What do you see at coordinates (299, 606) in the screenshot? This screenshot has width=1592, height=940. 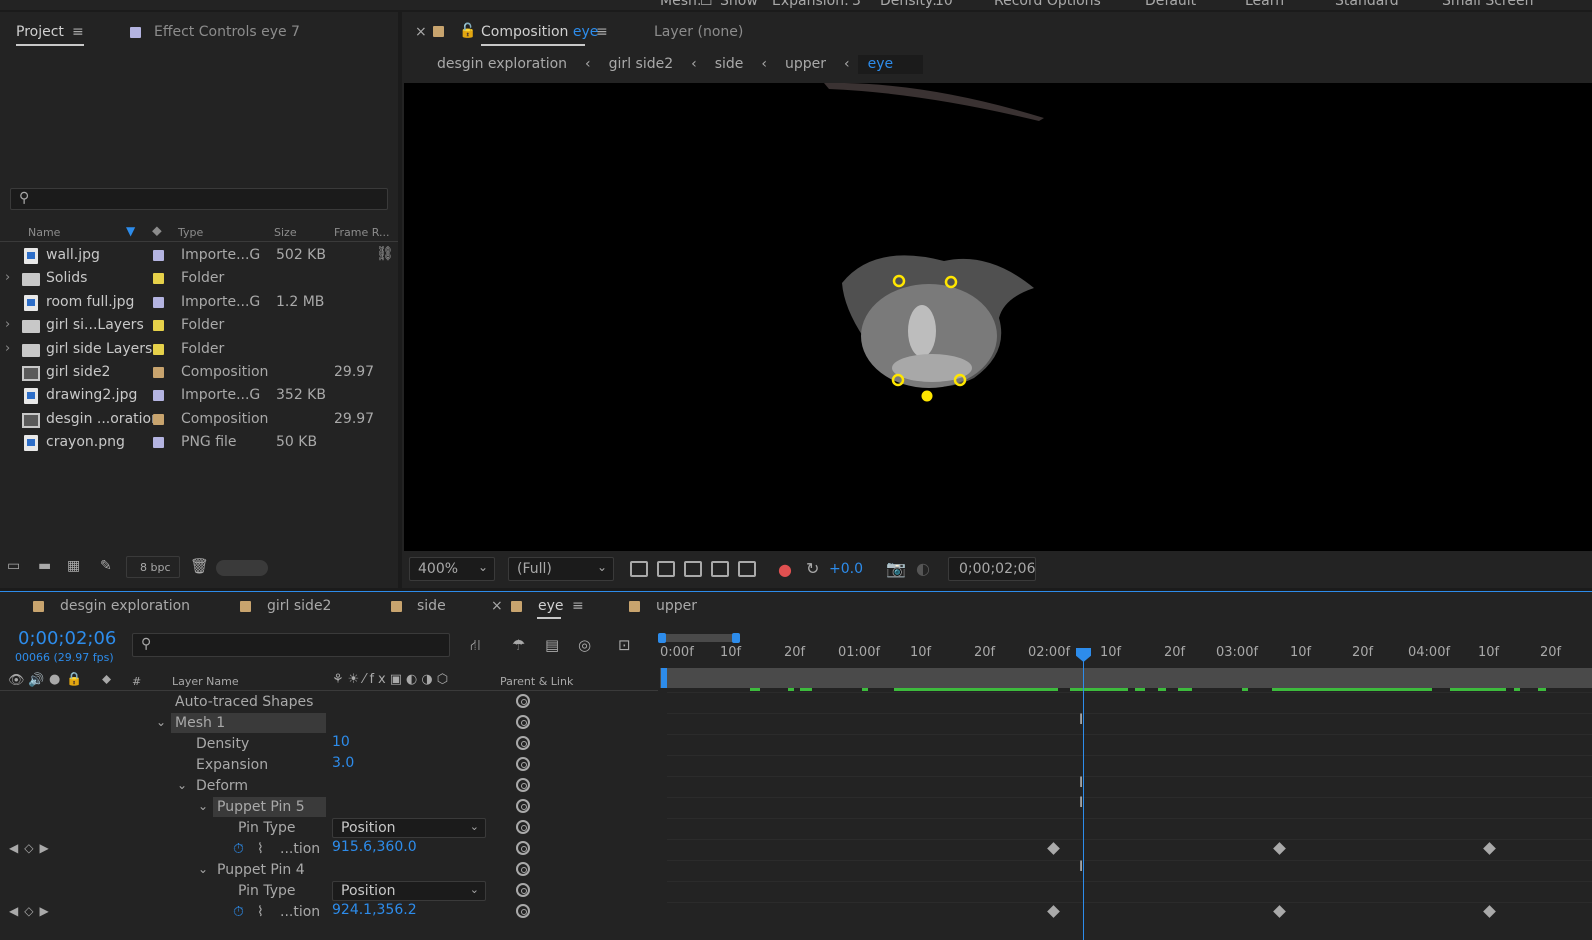 I see `tab-timeline-1: girl side2` at bounding box center [299, 606].